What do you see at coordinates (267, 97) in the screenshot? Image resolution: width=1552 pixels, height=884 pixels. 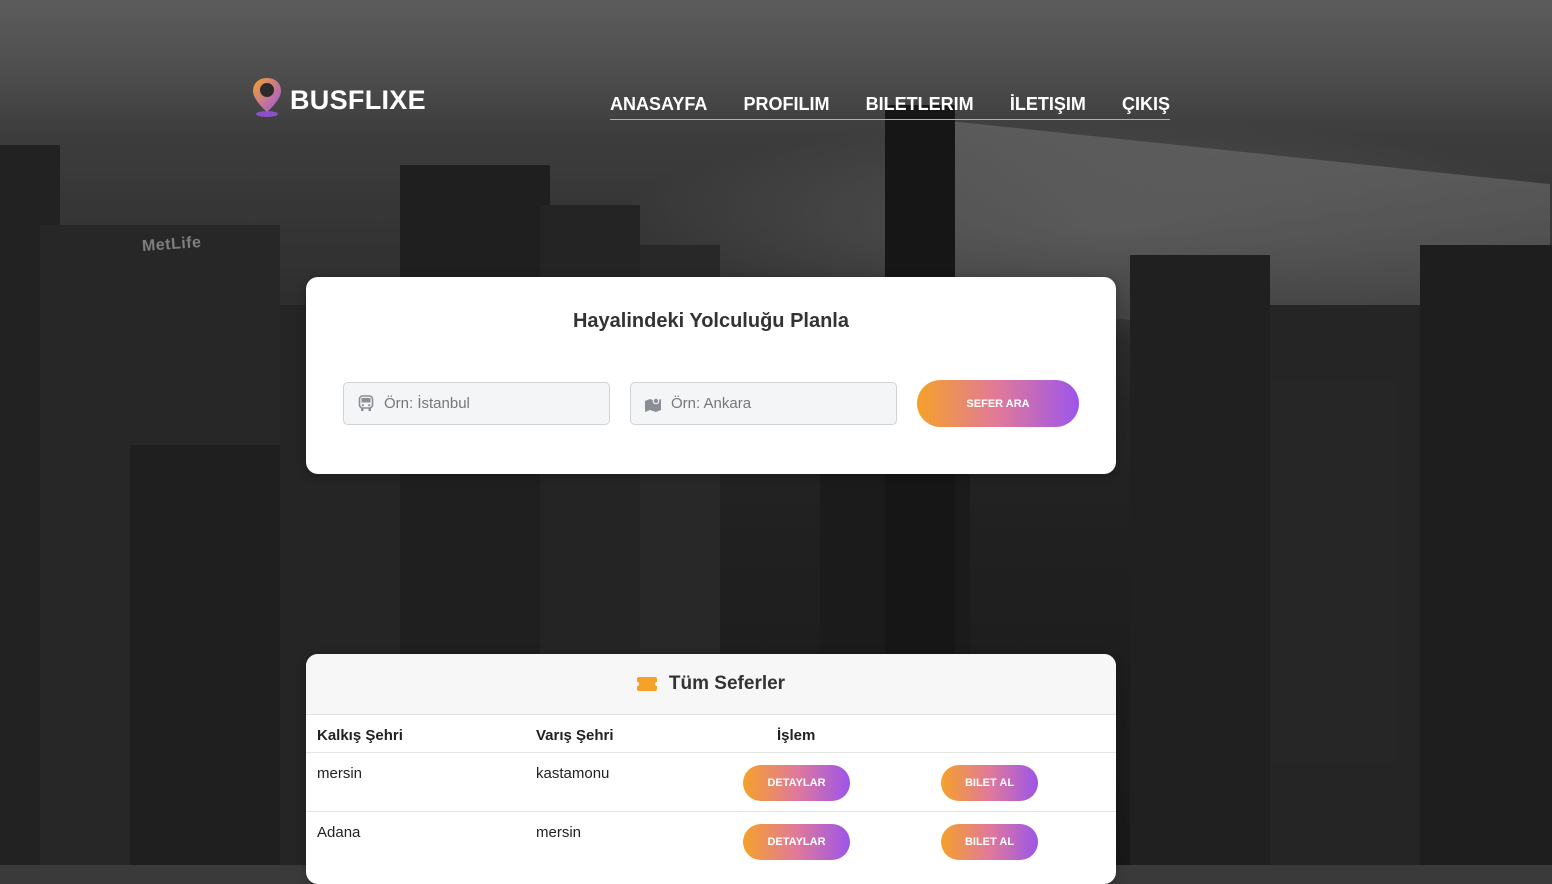 I see `location-pin-icon` at bounding box center [267, 97].